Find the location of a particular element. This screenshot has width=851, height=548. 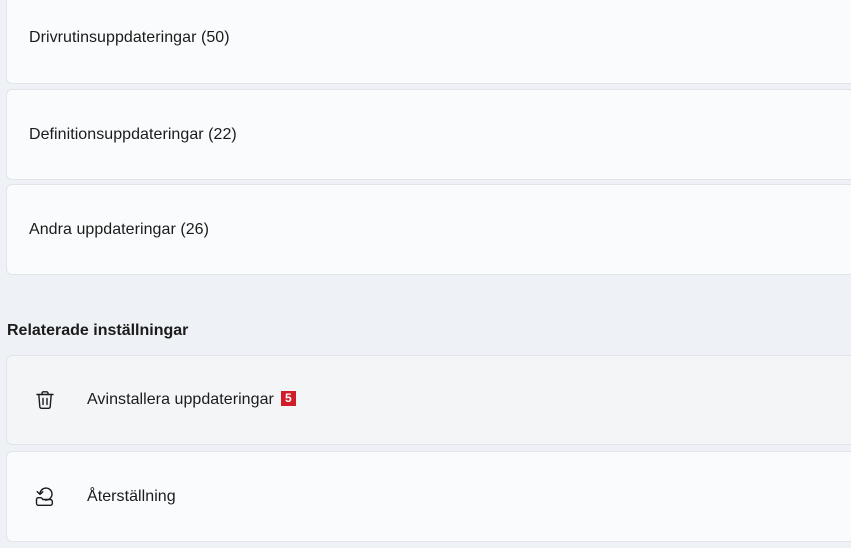

definition-updates-label: Definitionsuppdateringar (22) is located at coordinates (133, 134).